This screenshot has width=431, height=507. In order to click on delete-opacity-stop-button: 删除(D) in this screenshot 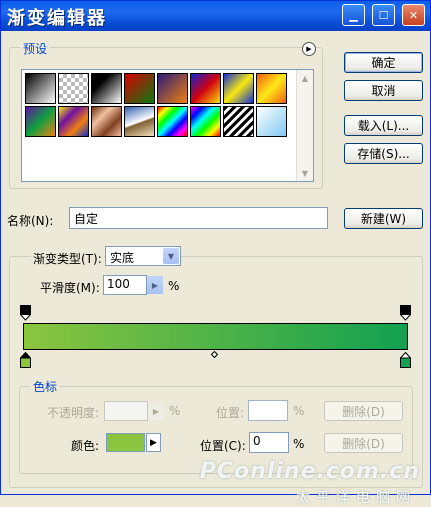, I will do `click(363, 411)`.